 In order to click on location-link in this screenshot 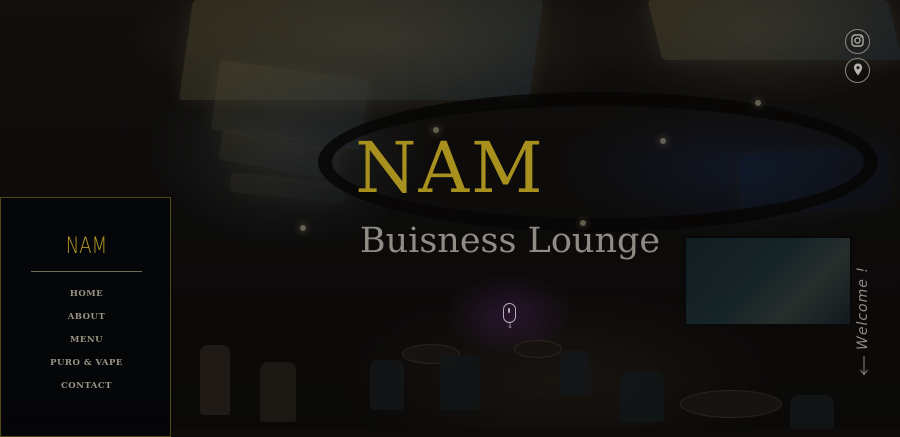, I will do `click(857, 70)`.